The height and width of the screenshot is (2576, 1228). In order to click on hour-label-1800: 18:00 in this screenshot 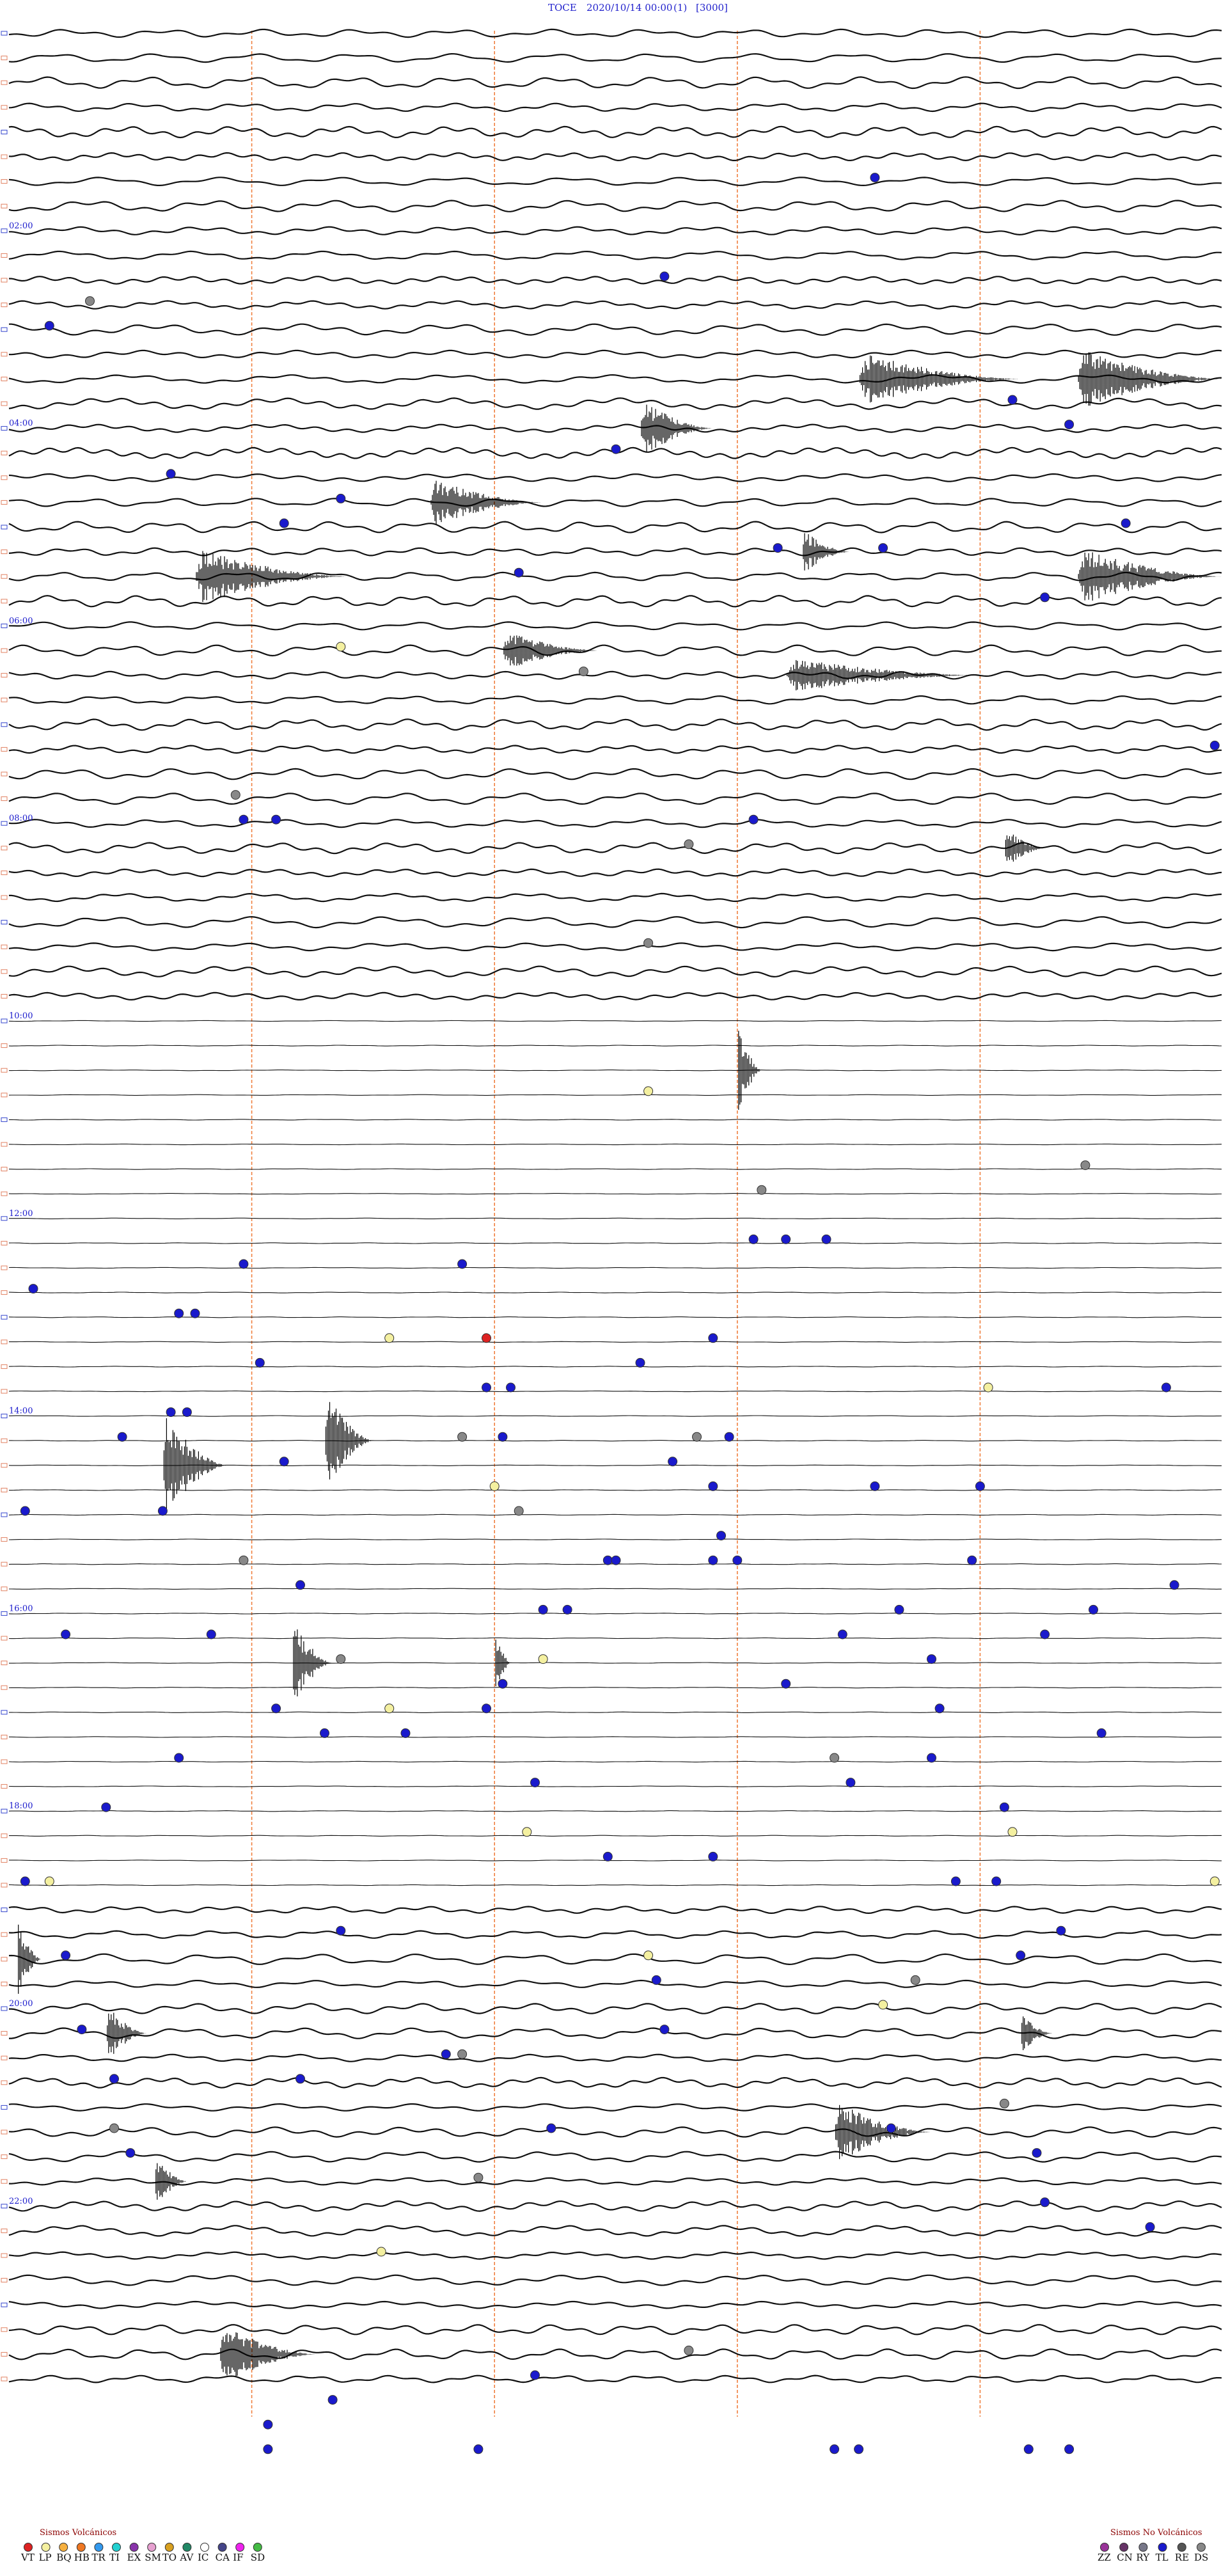, I will do `click(21, 1806)`.